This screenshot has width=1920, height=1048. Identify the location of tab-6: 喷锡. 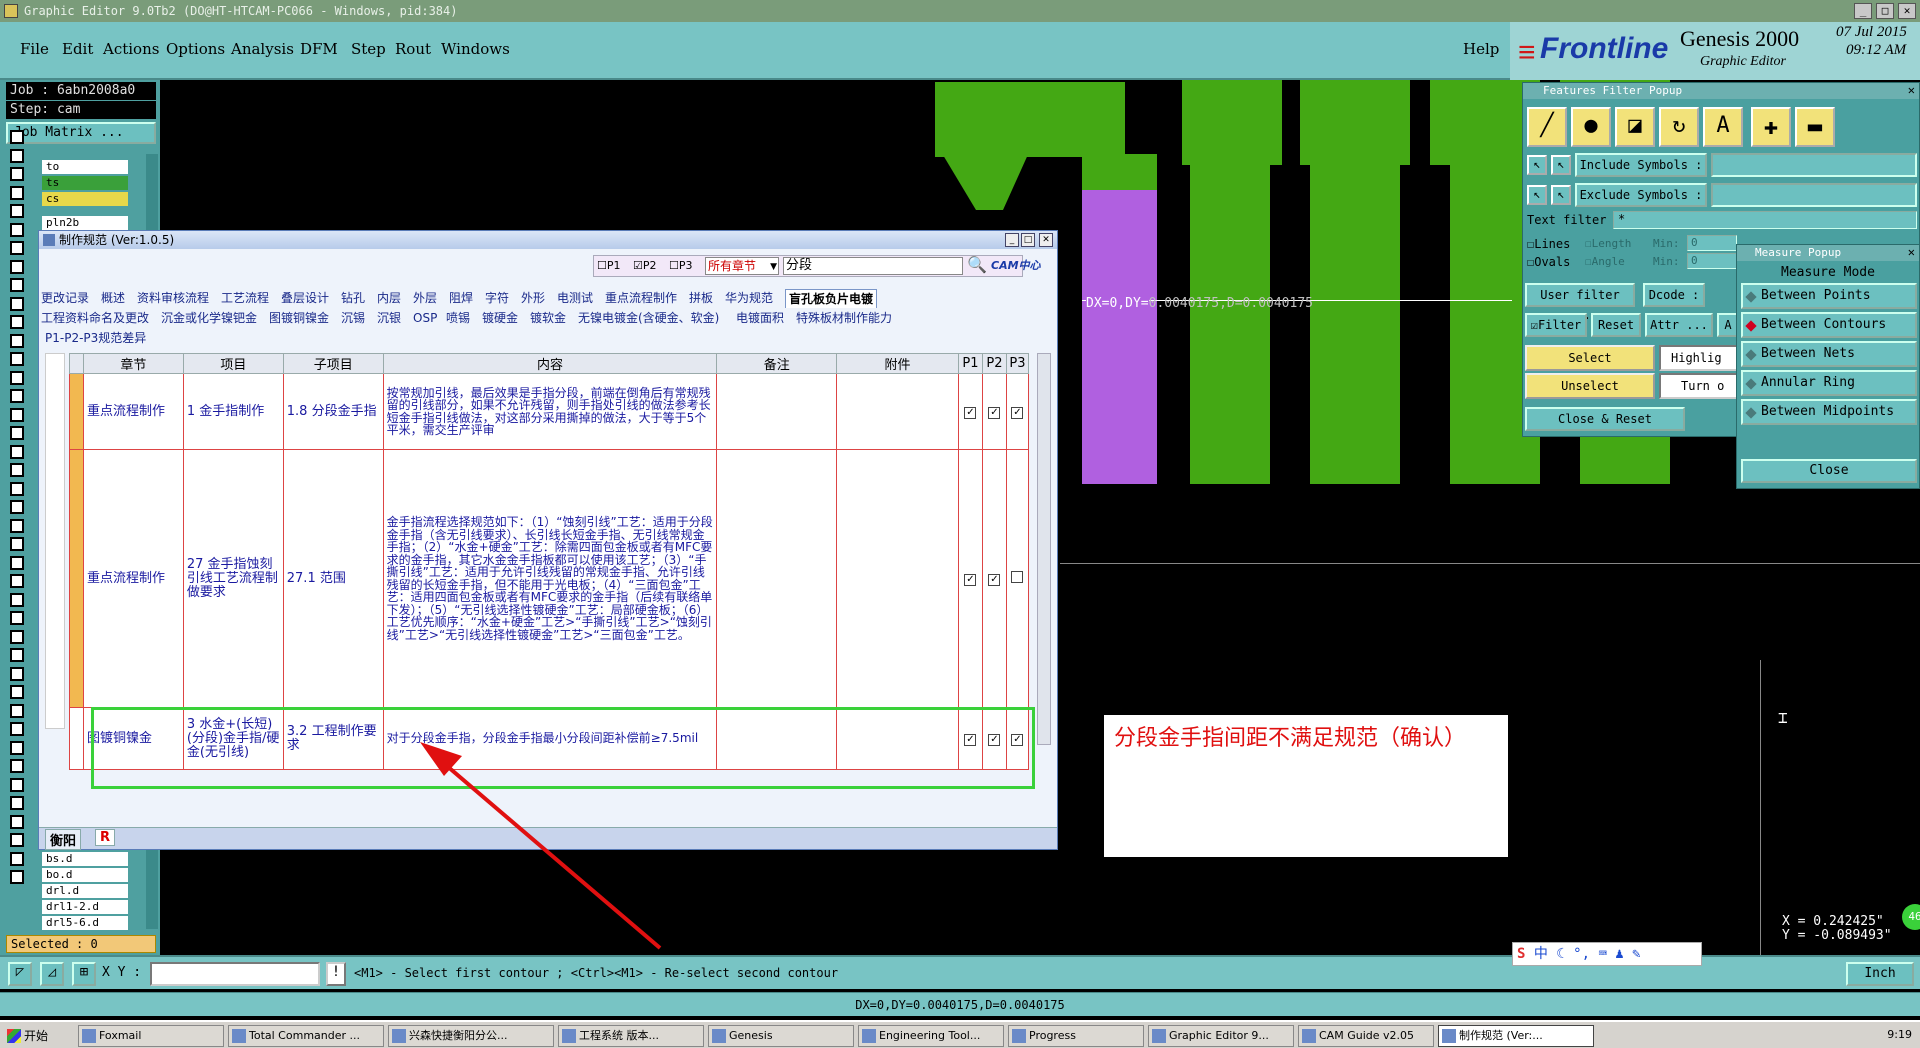
(458, 318).